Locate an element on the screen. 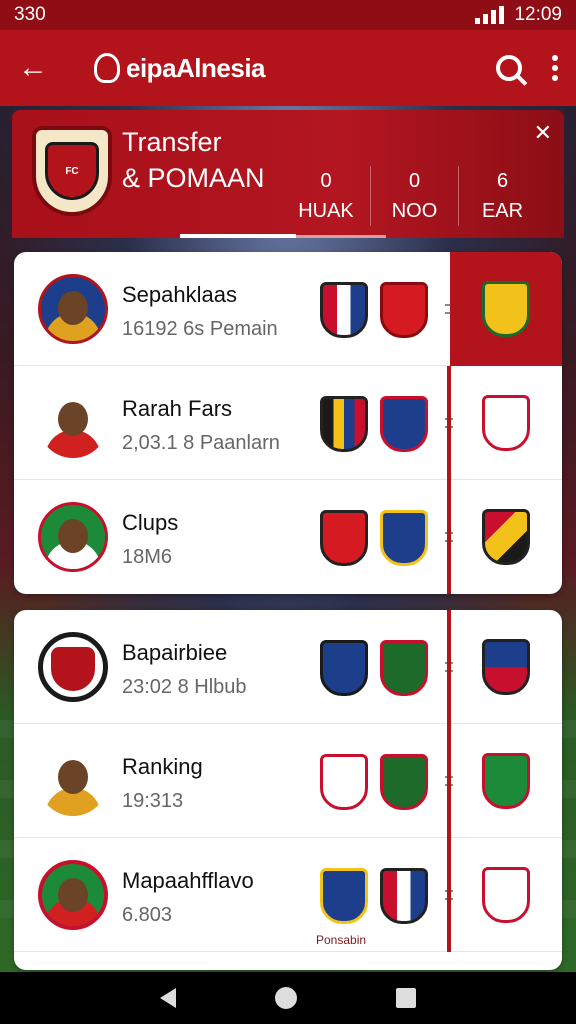 Image resolution: width=576 pixels, height=1024 pixels. club-avatar is located at coordinates (73, 667).